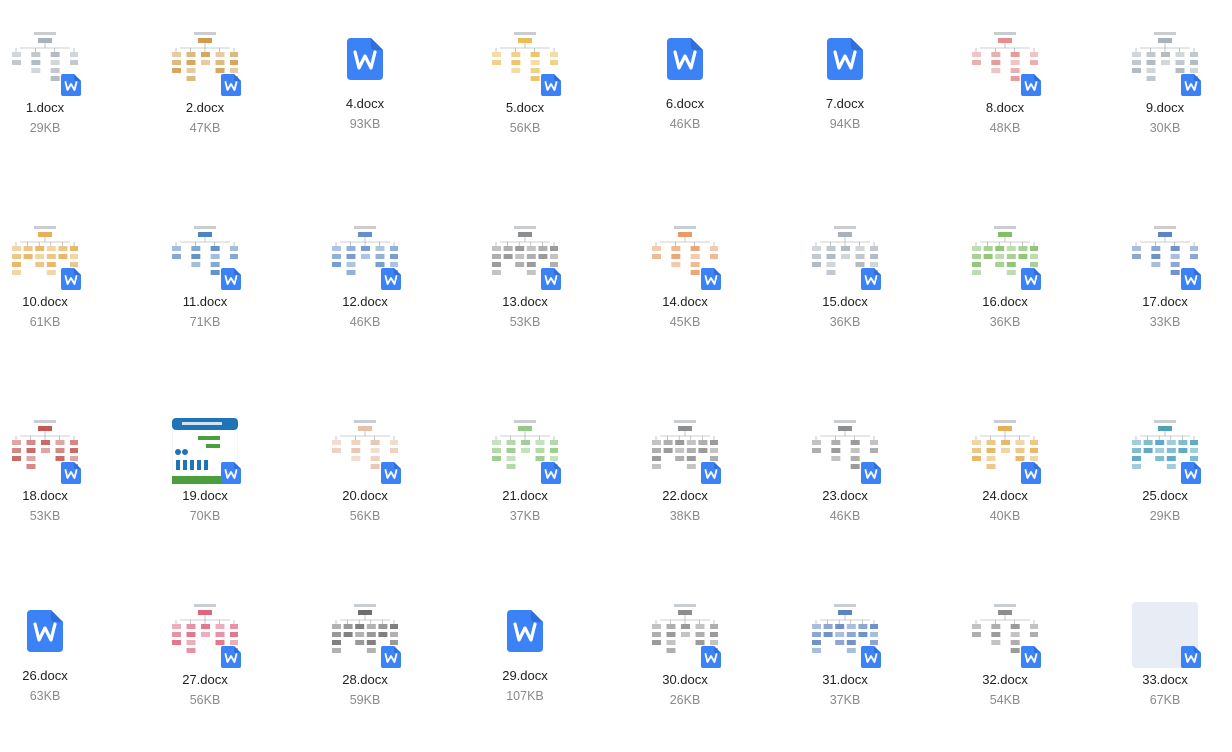 This screenshot has width=1232, height=752. Describe the element at coordinates (205, 679) in the screenshot. I see `file-name: 27.docx` at that location.